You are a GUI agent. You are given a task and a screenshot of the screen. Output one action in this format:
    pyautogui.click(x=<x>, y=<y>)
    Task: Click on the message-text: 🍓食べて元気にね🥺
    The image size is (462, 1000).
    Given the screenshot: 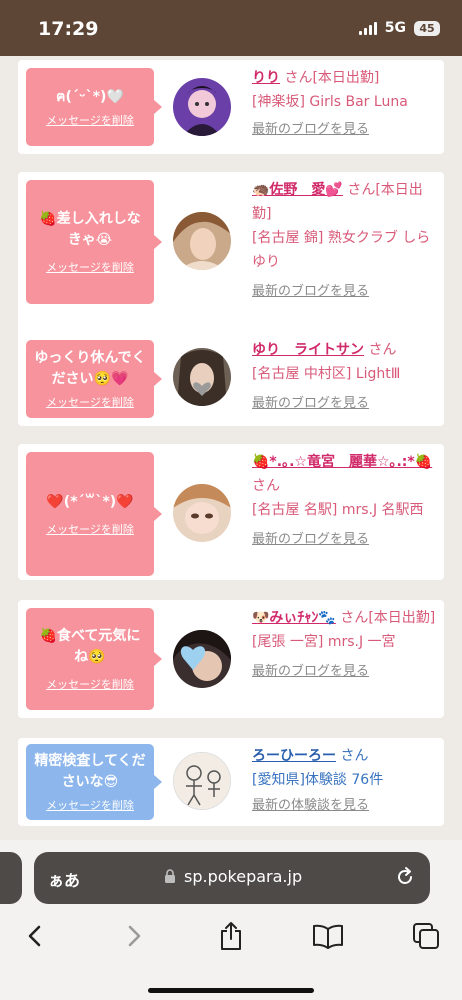 What is the action you would take?
    pyautogui.click(x=90, y=646)
    